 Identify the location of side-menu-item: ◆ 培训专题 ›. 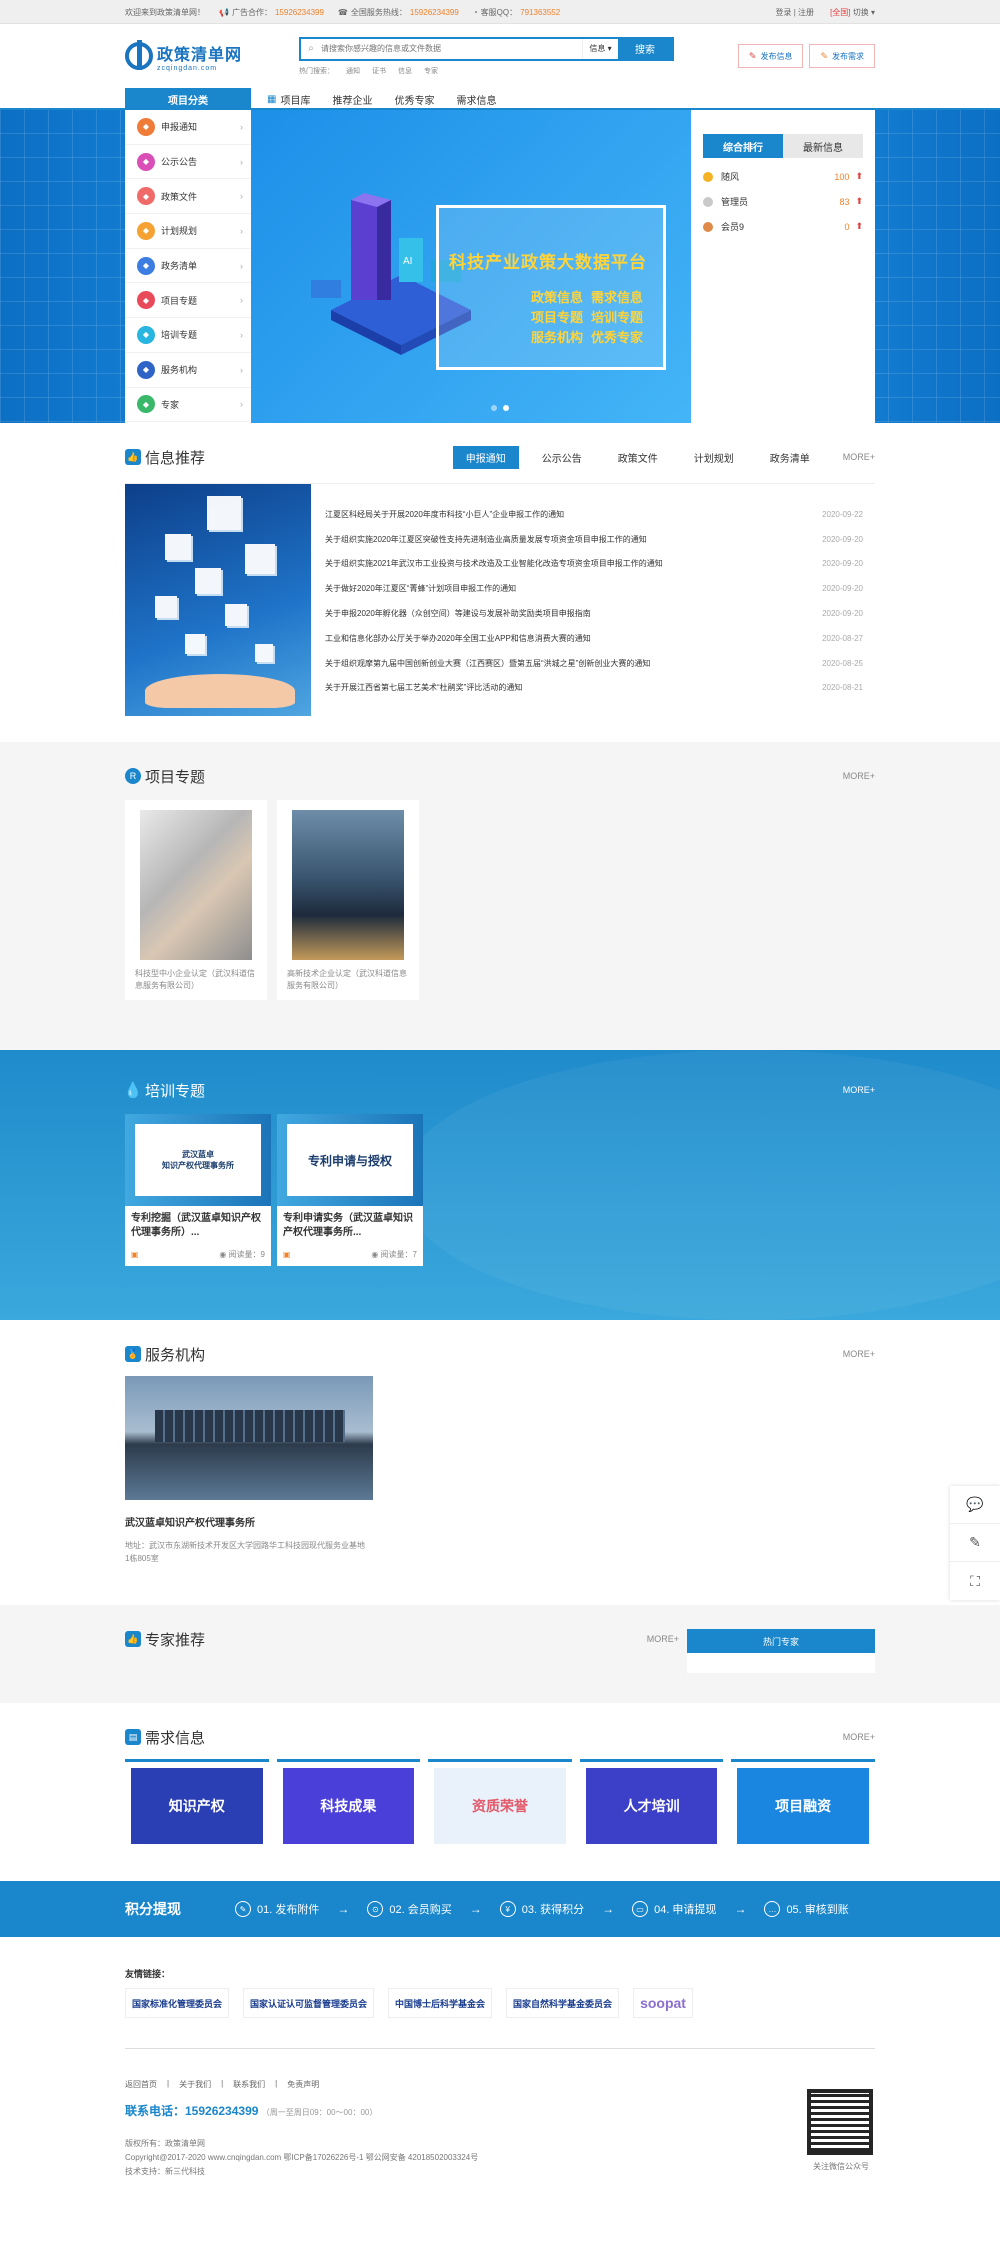
(188, 335).